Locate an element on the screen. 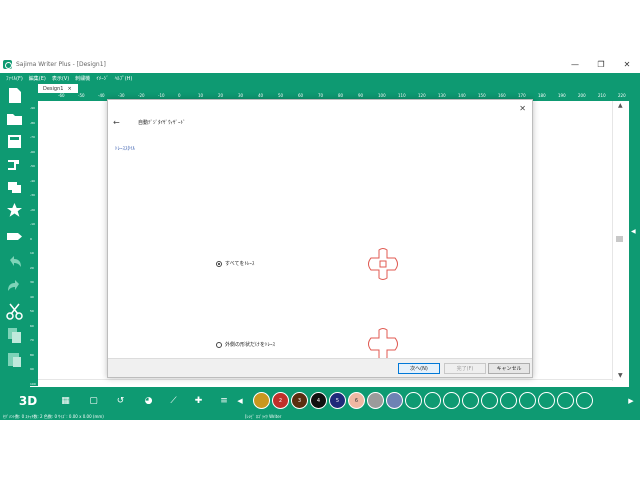  ruler-top-tick: 90 is located at coordinates (361, 95).